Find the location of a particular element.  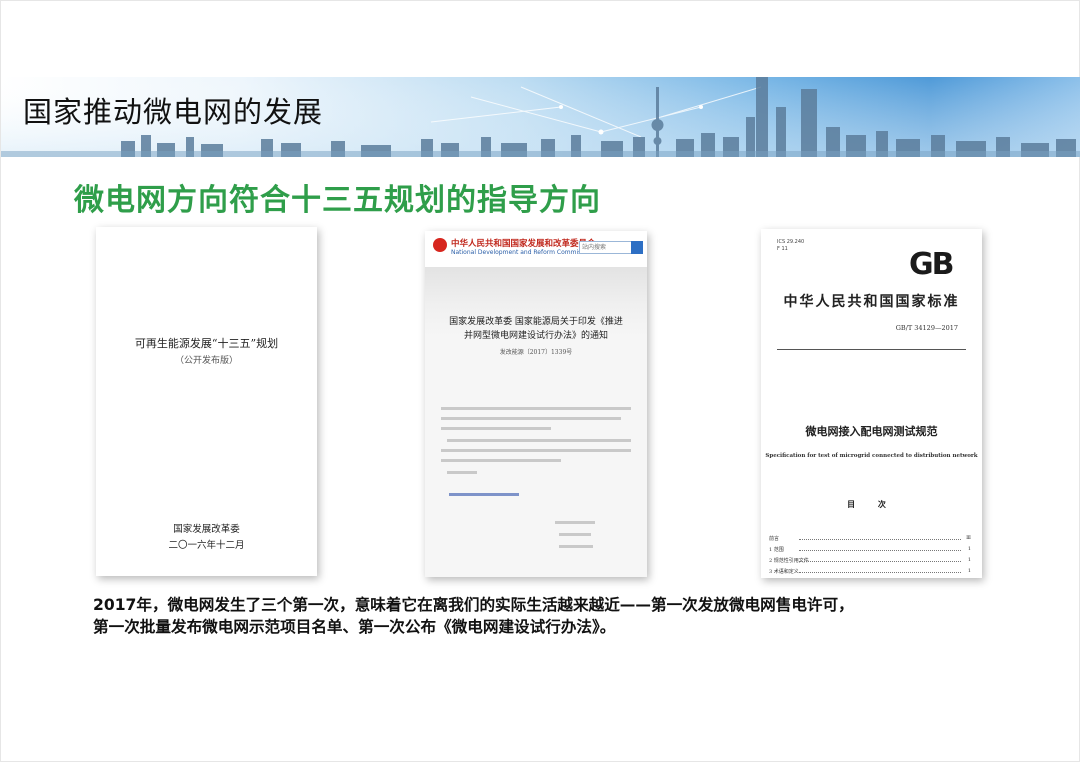

divider is located at coordinates (871, 349).